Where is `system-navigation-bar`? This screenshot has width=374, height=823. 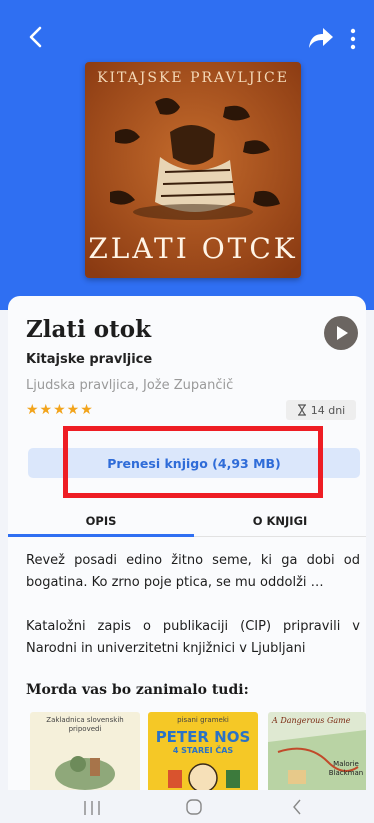 system-navigation-bar is located at coordinates (187, 806).